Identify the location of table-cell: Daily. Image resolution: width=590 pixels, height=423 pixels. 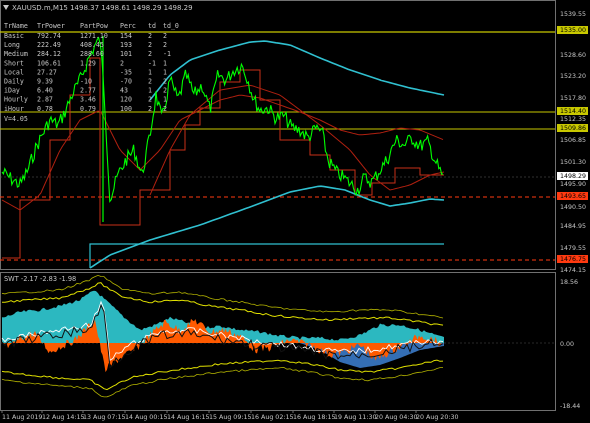
(14, 82).